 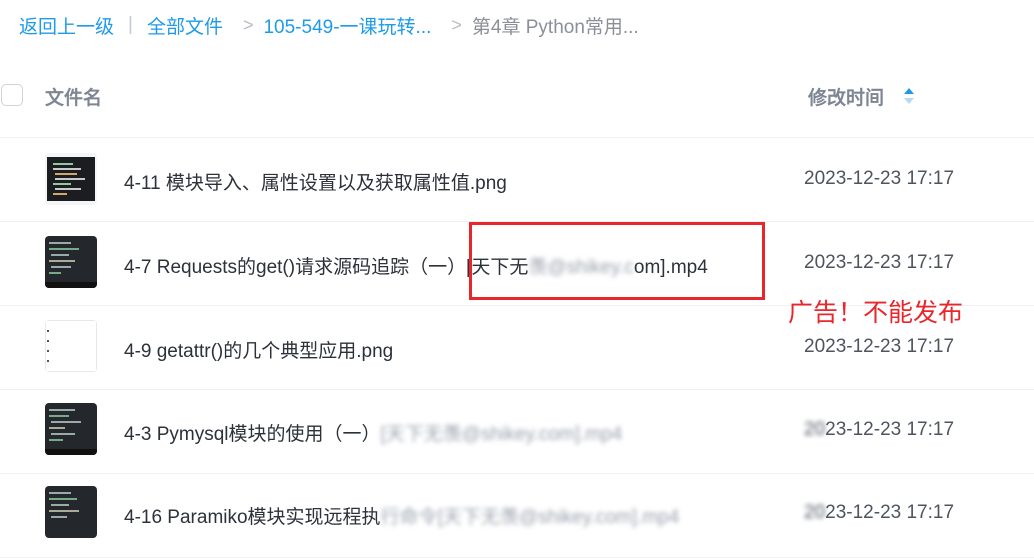 I want to click on file-name: 4-11 模块导入、属性设置以及获取属性值.png, so click(x=315, y=181).